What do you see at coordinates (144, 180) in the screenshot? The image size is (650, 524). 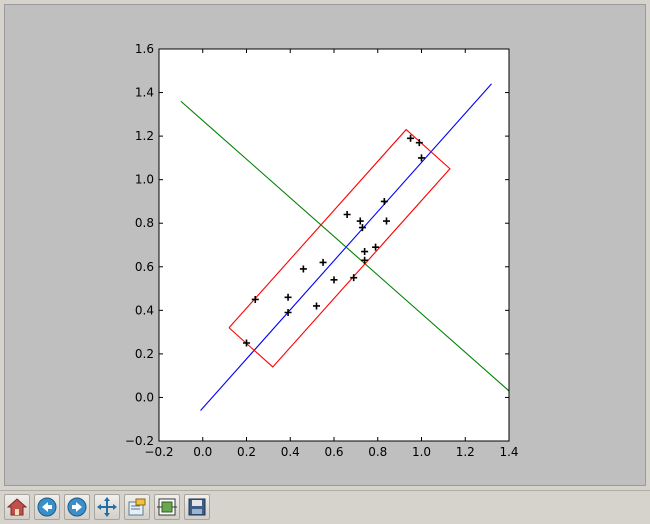 I see `y-tick-label: 1.0` at bounding box center [144, 180].